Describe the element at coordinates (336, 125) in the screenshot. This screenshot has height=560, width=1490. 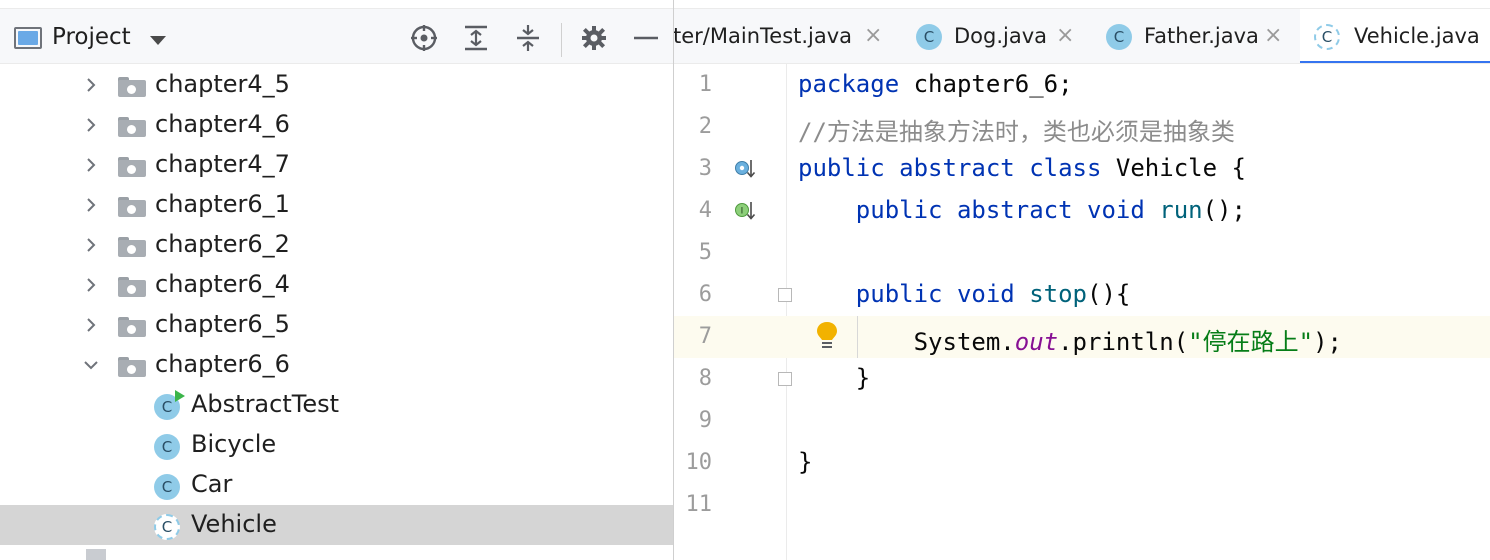
I see `tree-item-package: chapter4_6` at that location.